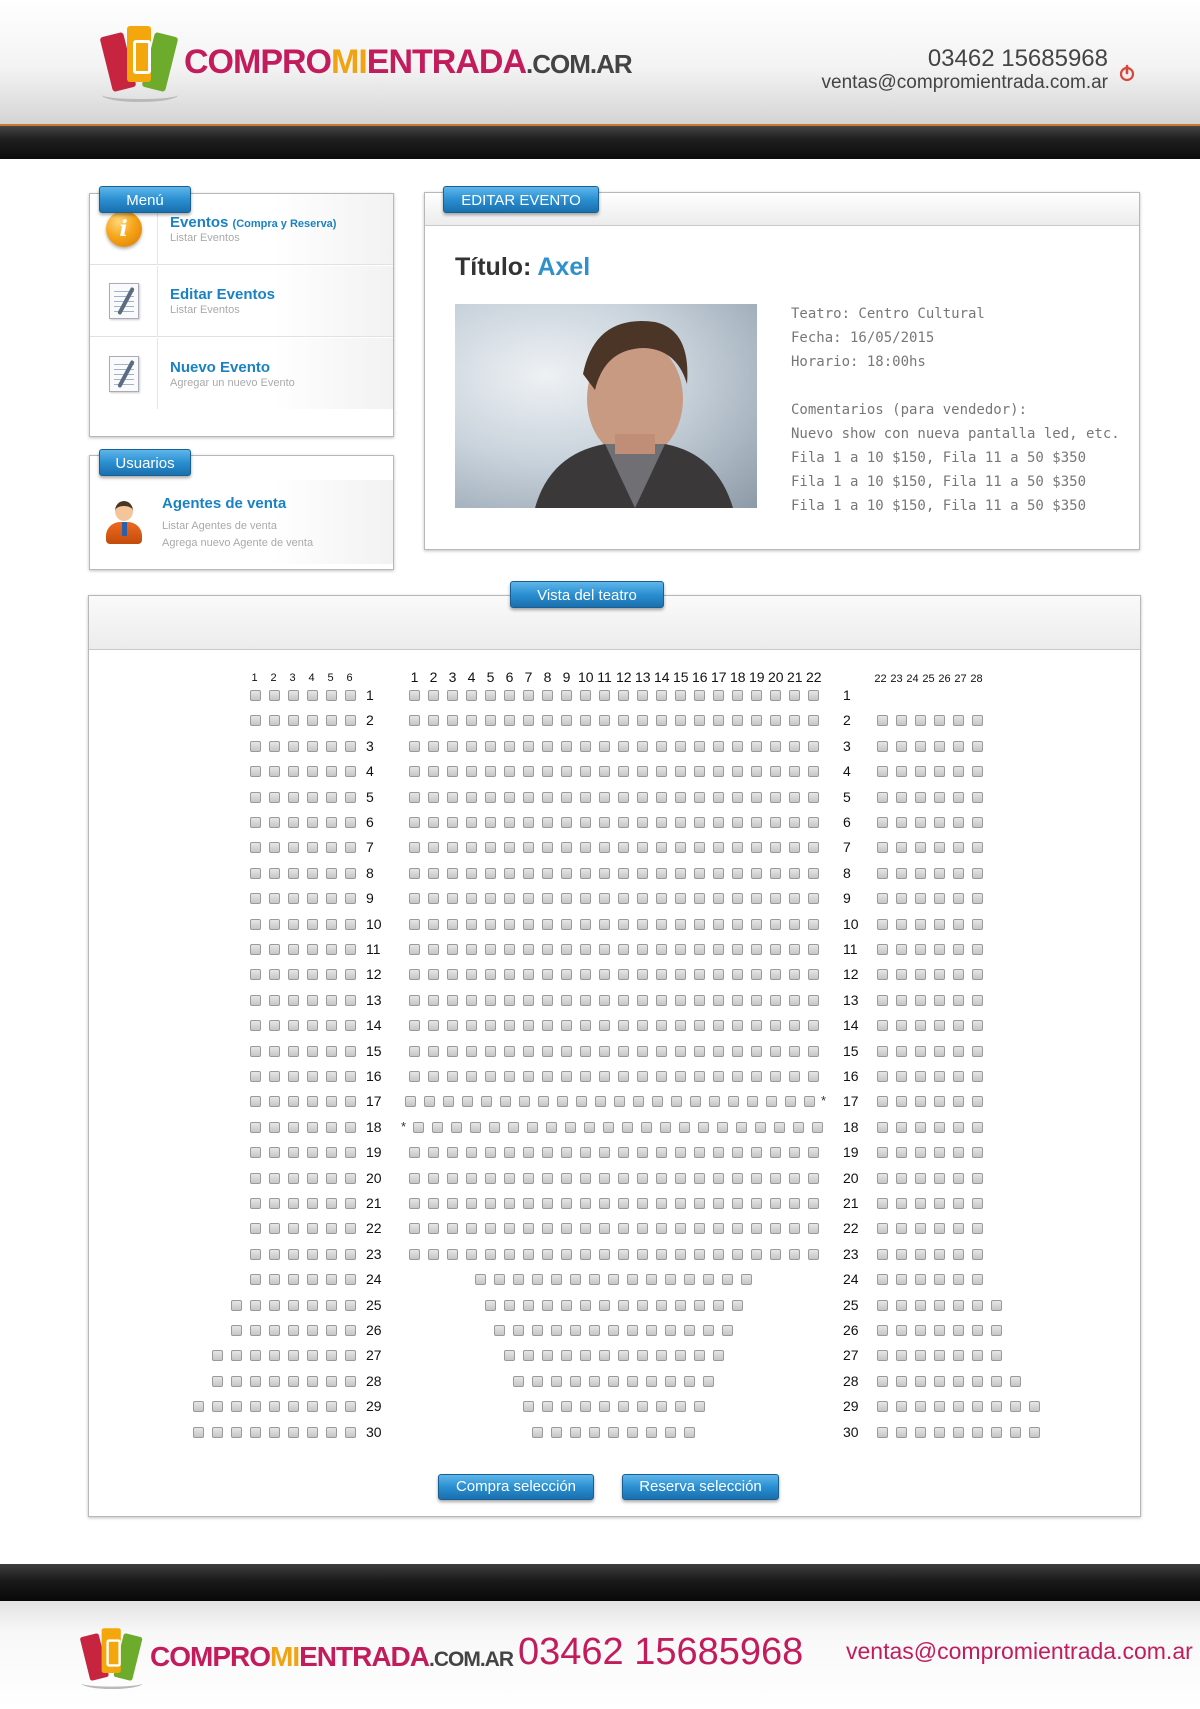  I want to click on menu-item-editar-eventos: Editar Eventos Listar Eventos, so click(241, 301).